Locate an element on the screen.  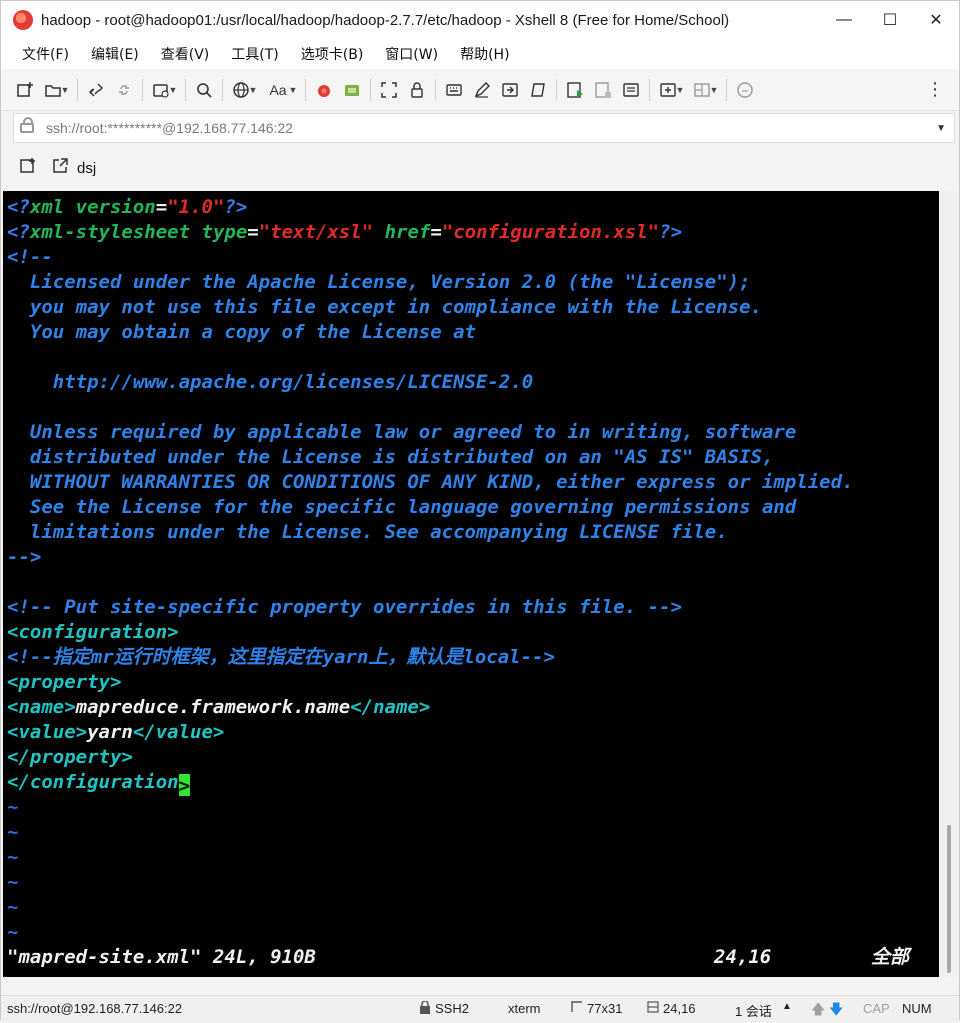
editor-line-15: --> is located at coordinates (24, 557).